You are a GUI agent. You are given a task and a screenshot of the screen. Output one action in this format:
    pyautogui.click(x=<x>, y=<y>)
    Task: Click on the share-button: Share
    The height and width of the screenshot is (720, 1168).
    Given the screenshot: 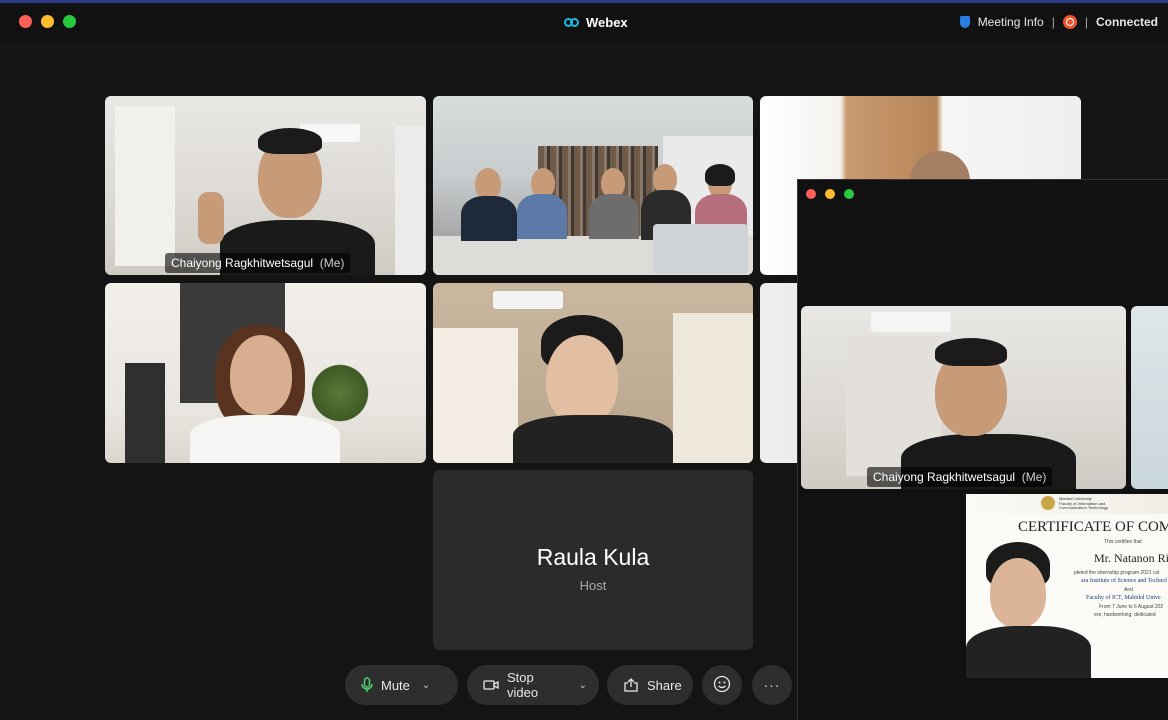 What is the action you would take?
    pyautogui.click(x=650, y=685)
    